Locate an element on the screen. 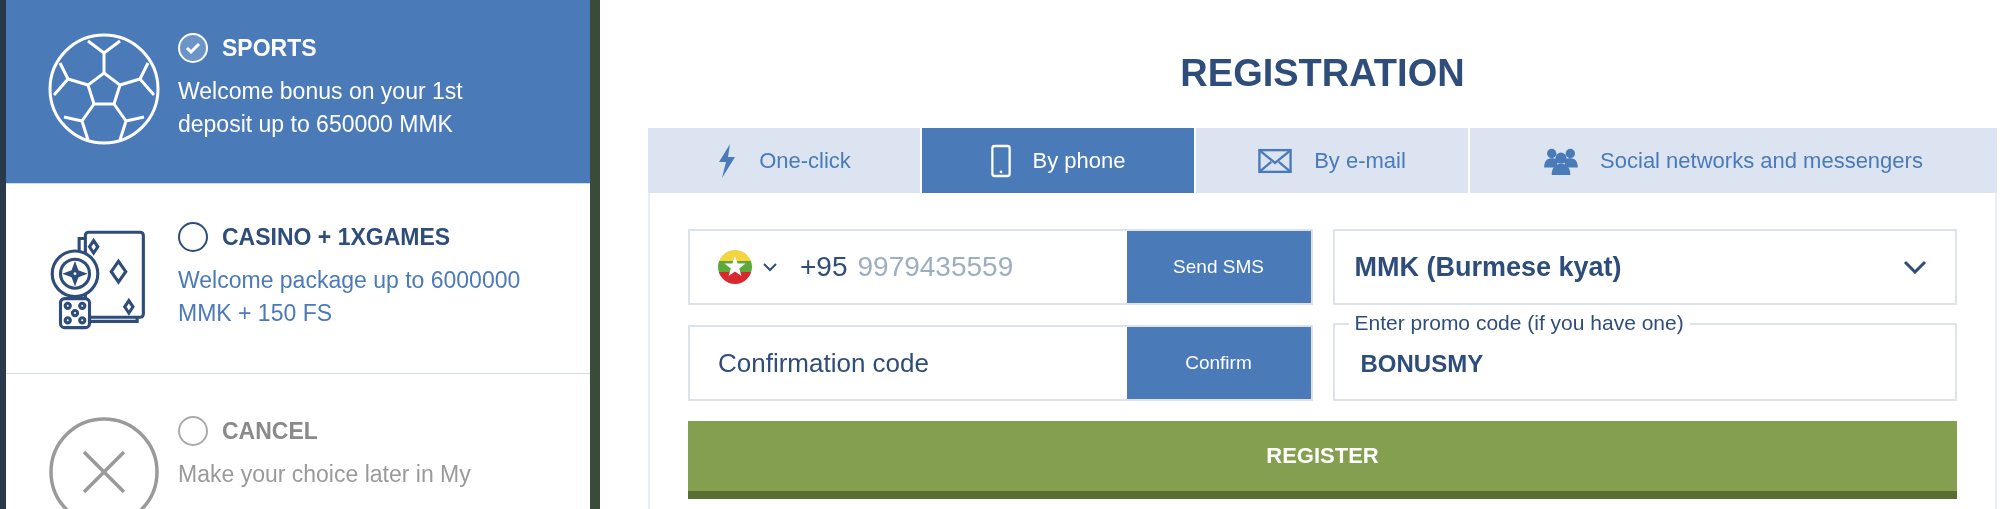 The image size is (2000, 509). close-icon is located at coordinates (104, 462).